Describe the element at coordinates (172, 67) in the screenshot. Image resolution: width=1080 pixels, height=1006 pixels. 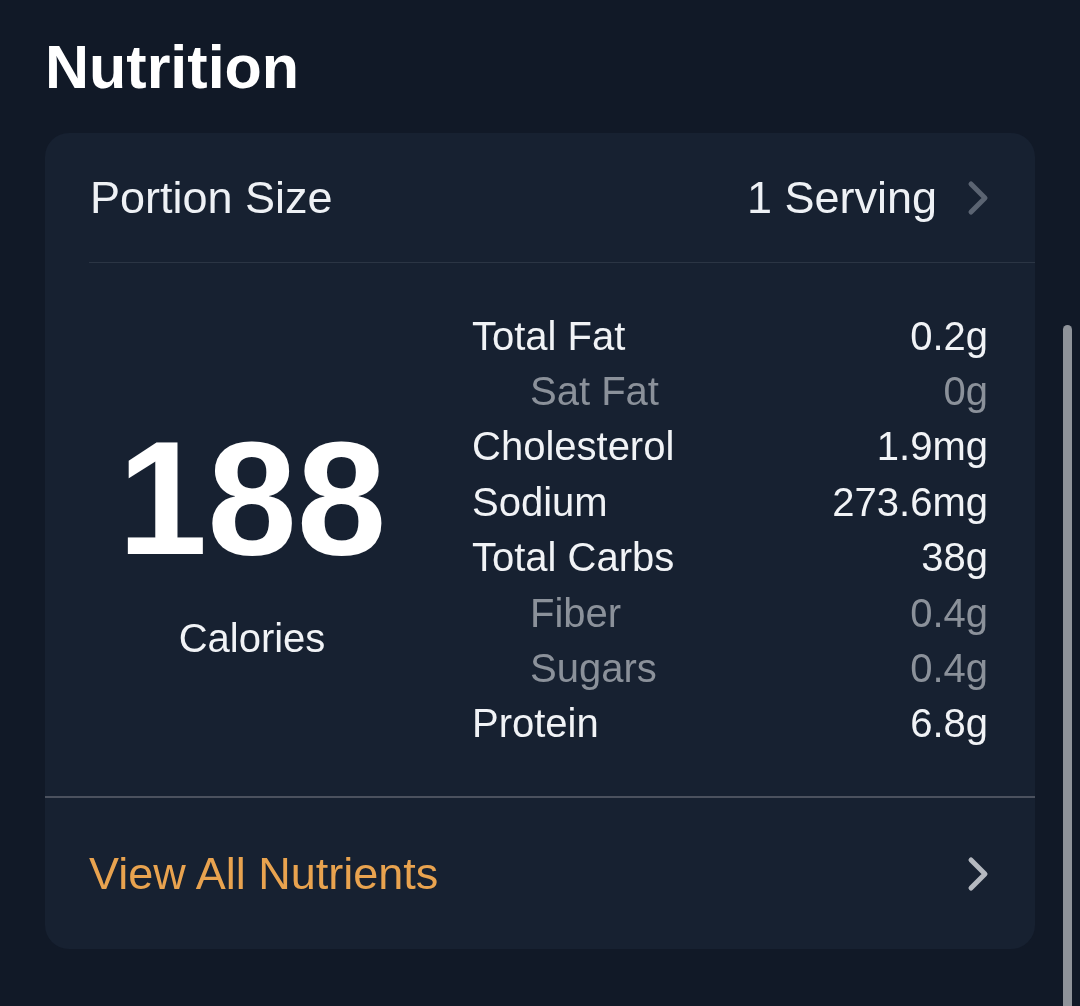
I see `section-title: Nutrition` at that location.